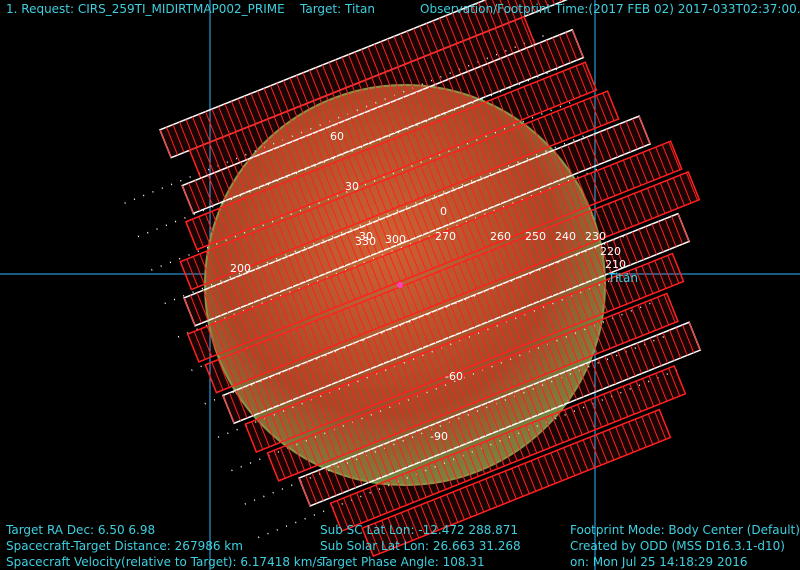  What do you see at coordinates (419, 530) in the screenshot?
I see `sub-sc-lat-lon: Sub SC Lat Lon: -12.472 288.871` at bounding box center [419, 530].